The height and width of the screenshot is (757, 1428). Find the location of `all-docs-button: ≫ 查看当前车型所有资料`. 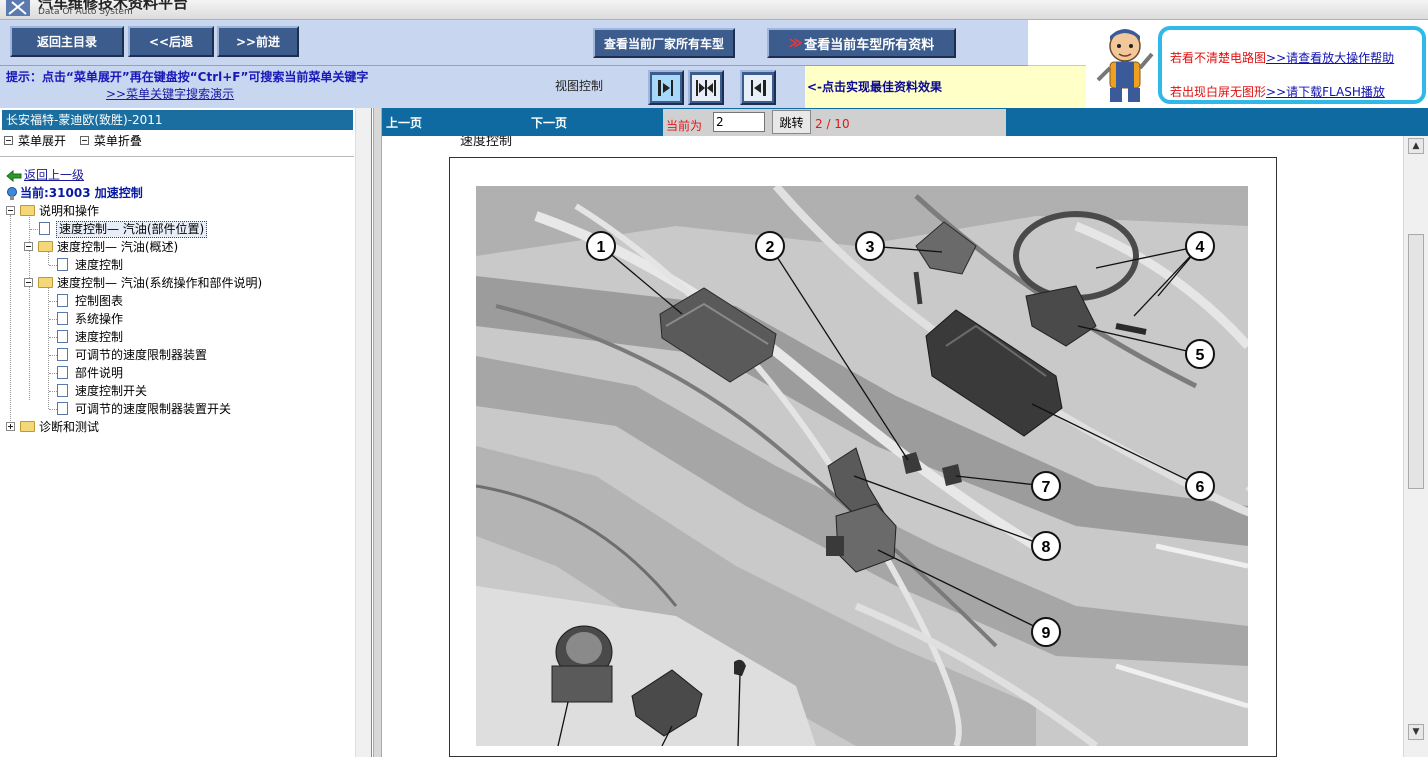

all-docs-button: ≫ 查看当前车型所有资料 is located at coordinates (861, 43).